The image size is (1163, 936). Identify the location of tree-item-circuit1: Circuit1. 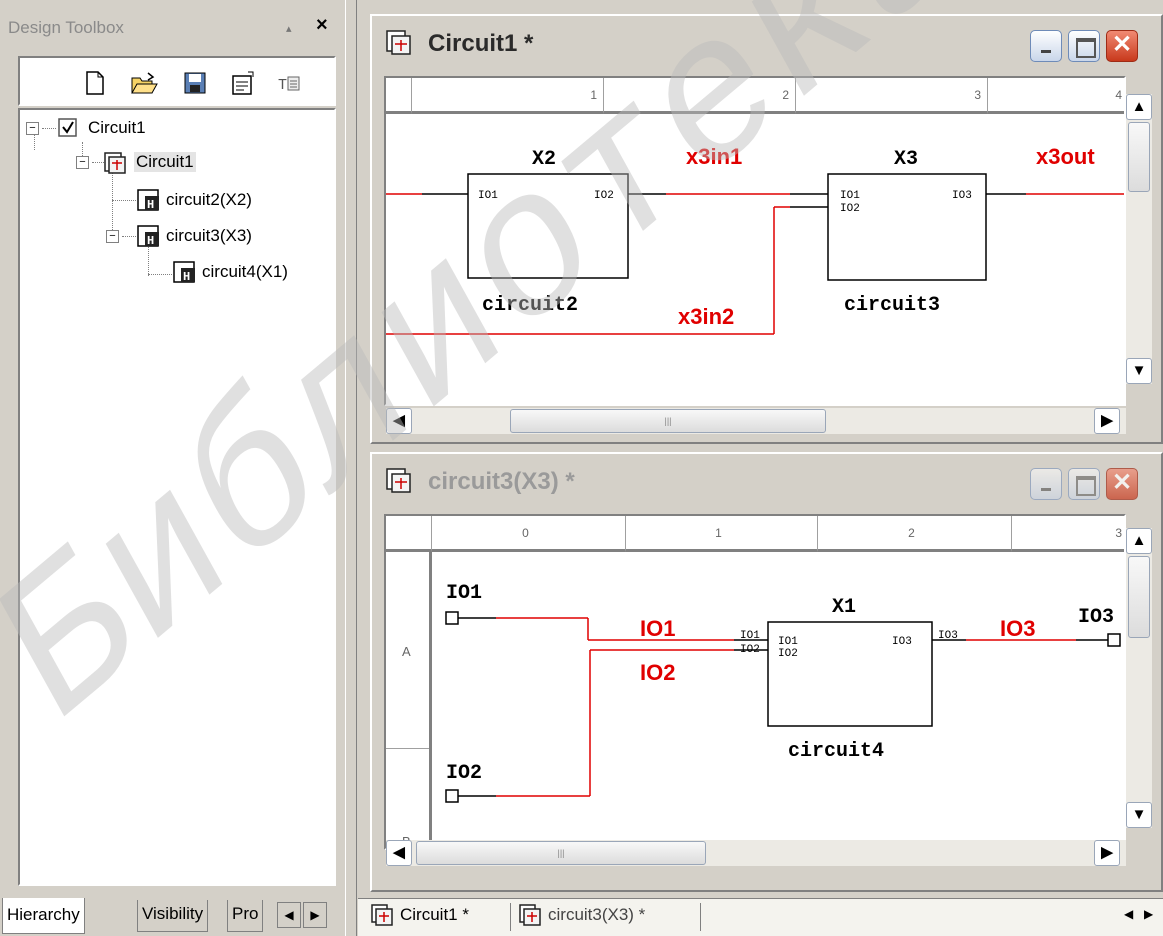
(165, 162).